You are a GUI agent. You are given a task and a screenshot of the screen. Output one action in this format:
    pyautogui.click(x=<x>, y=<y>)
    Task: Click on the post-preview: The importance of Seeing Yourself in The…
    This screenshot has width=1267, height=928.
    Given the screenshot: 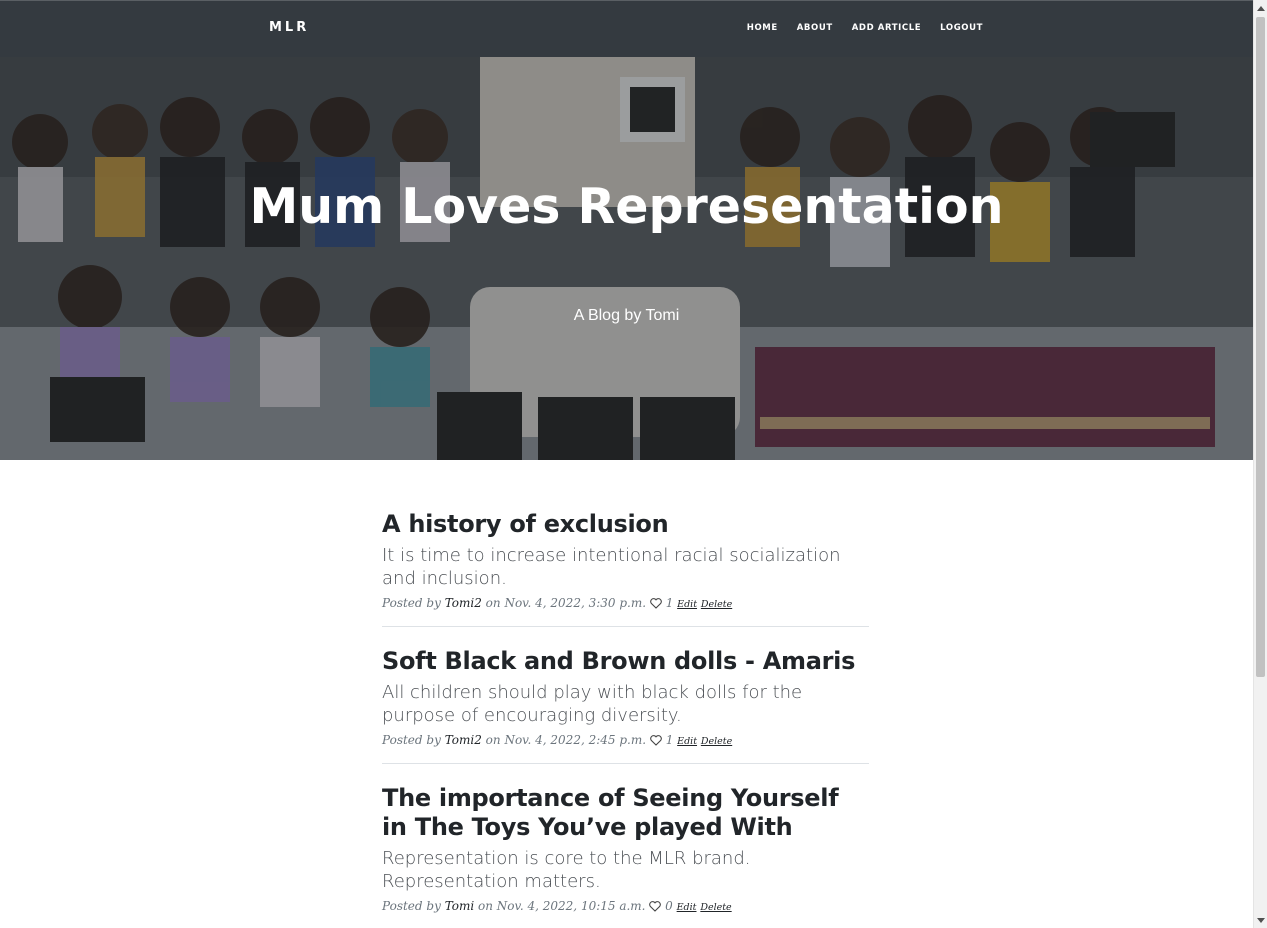 What is the action you would take?
    pyautogui.click(x=625, y=856)
    